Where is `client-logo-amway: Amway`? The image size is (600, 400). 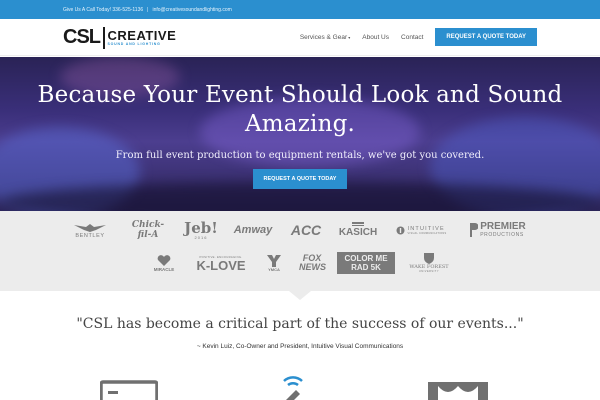
client-logo-amway: Amway is located at coordinates (253, 230).